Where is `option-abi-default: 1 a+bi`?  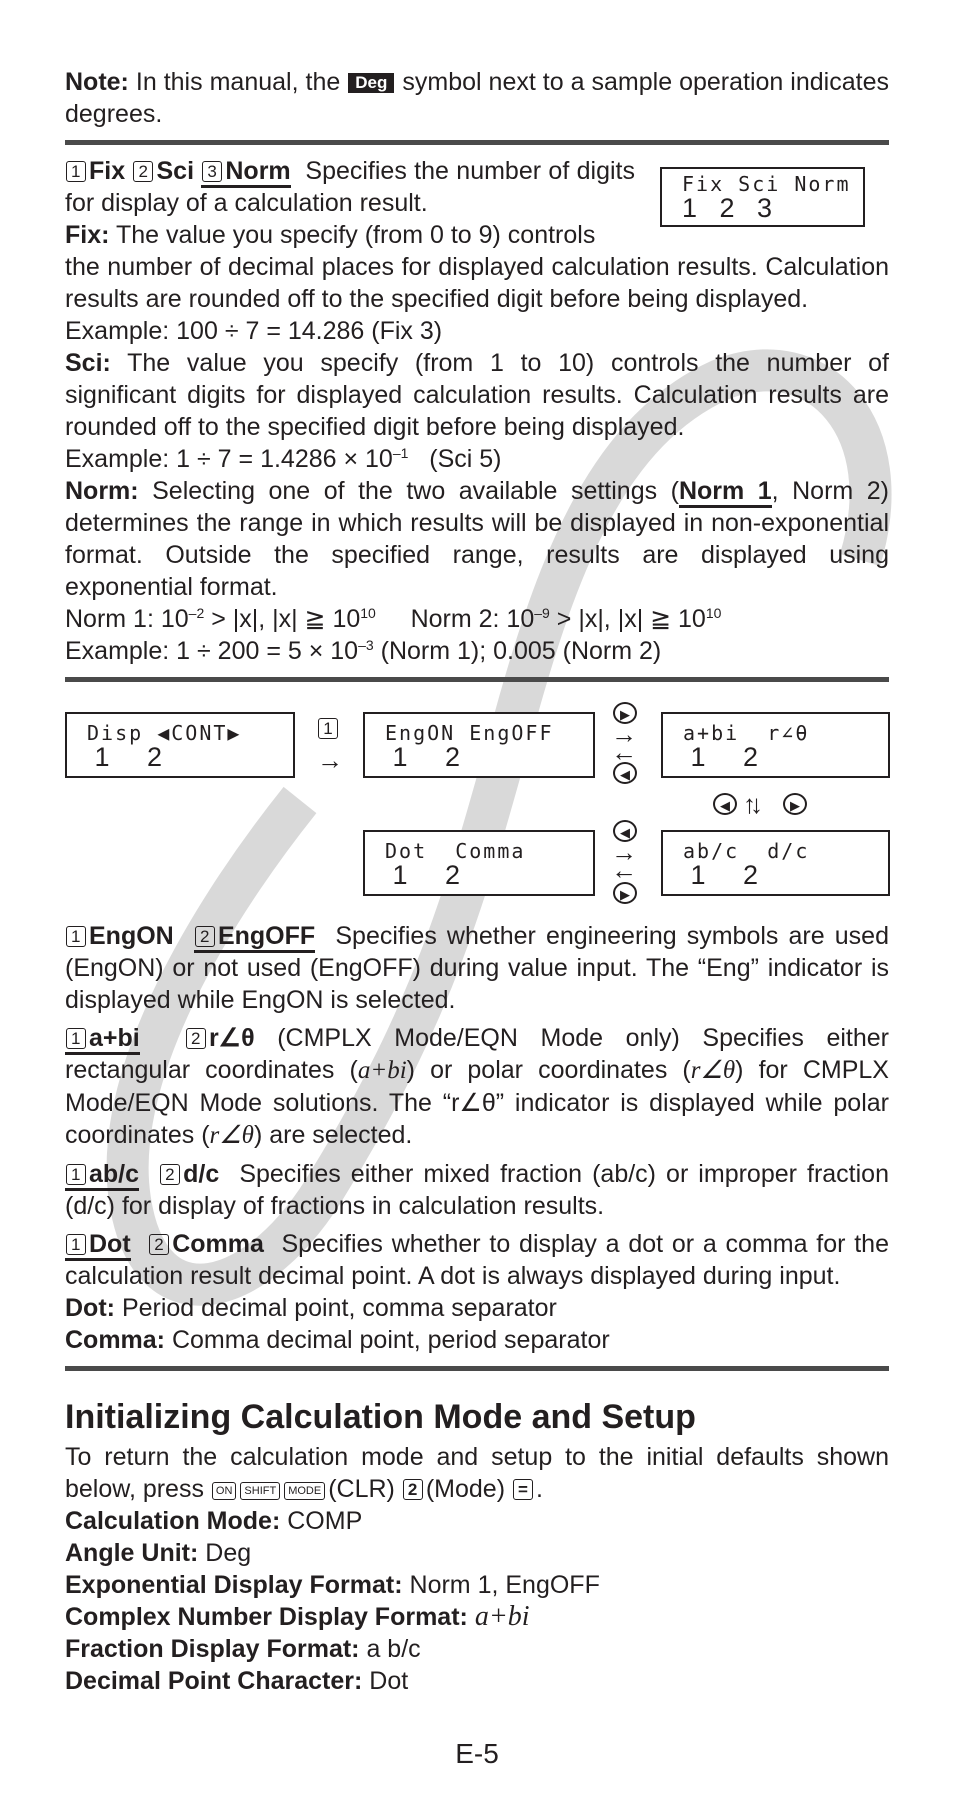
option-abi-default: 1 a+bi is located at coordinates (102, 1039).